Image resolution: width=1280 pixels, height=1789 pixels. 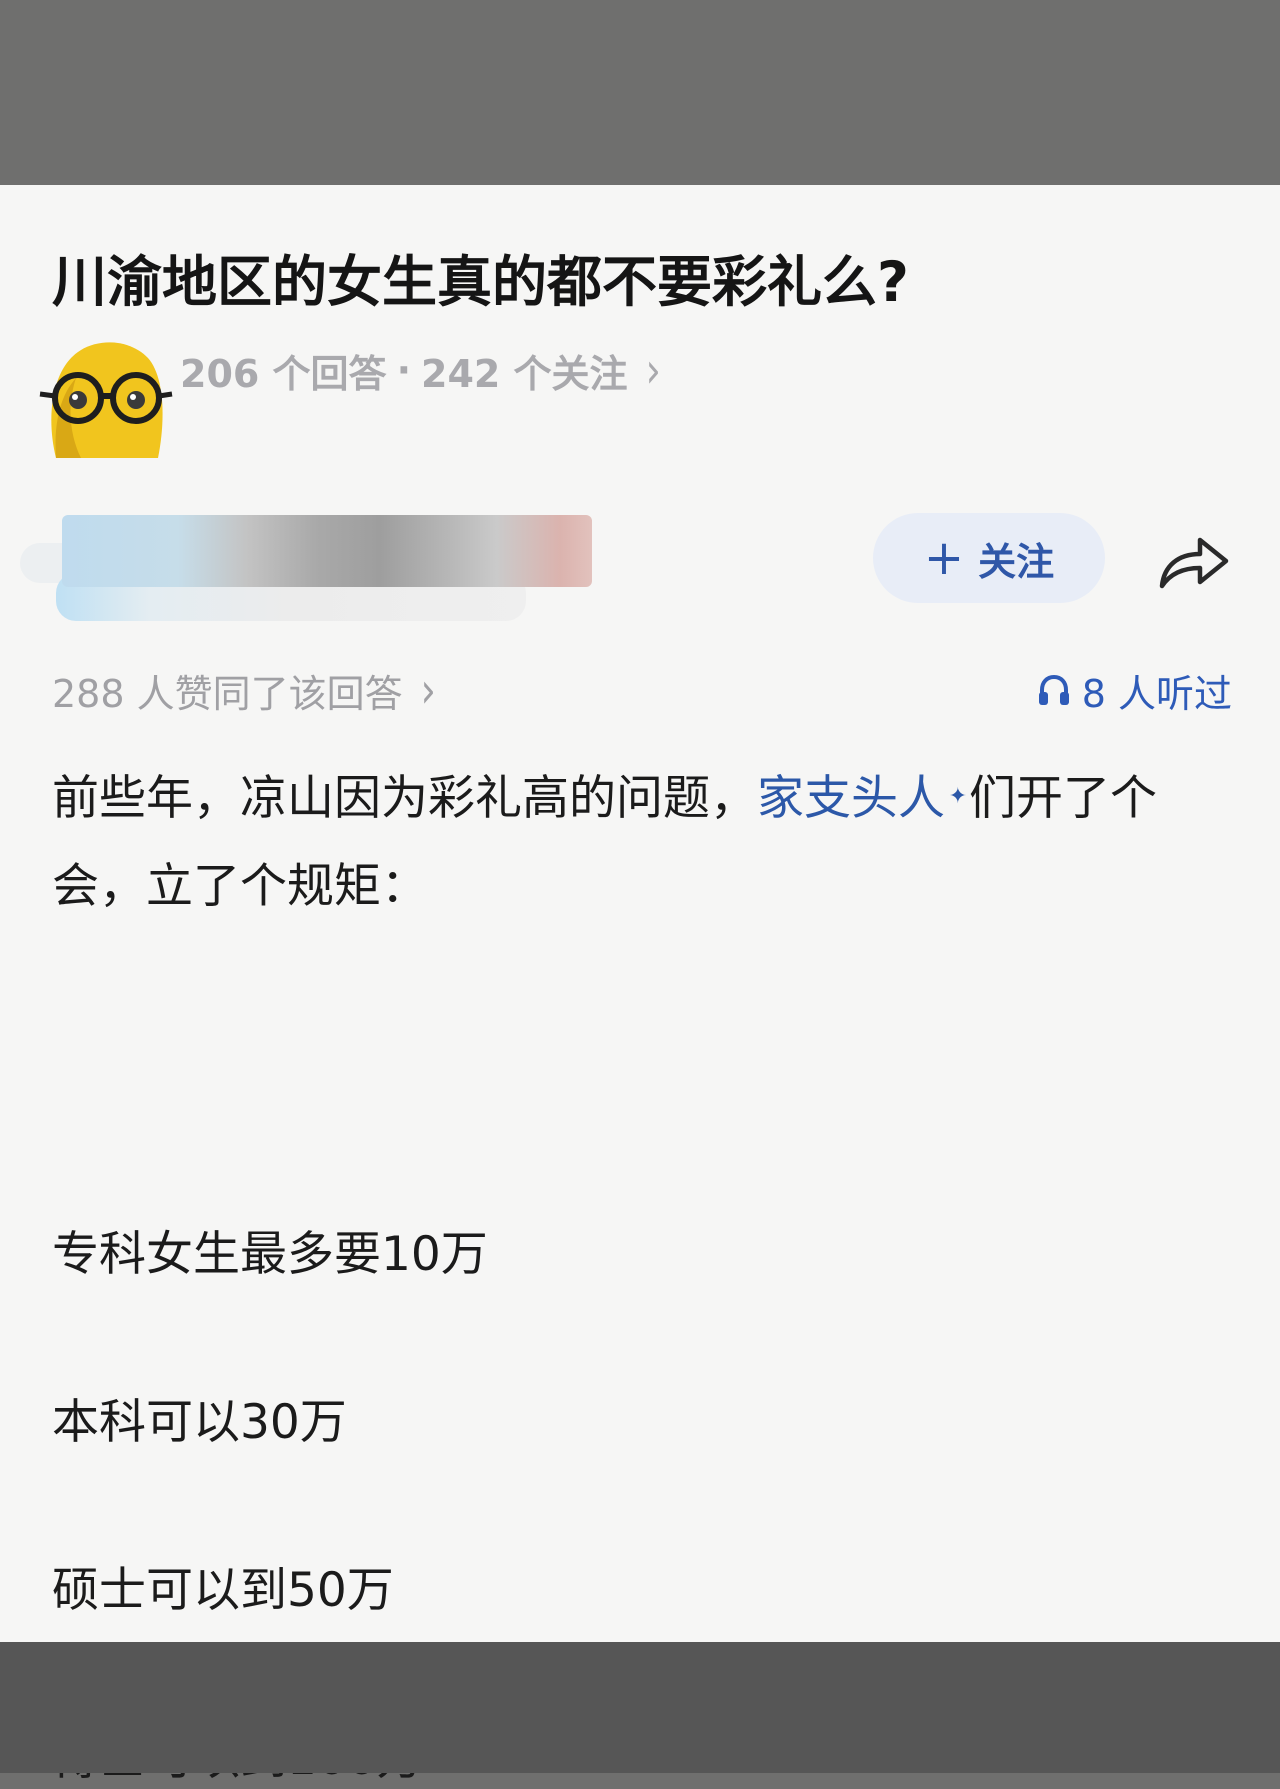 What do you see at coordinates (106, 400) in the screenshot?
I see `mascot-icon` at bounding box center [106, 400].